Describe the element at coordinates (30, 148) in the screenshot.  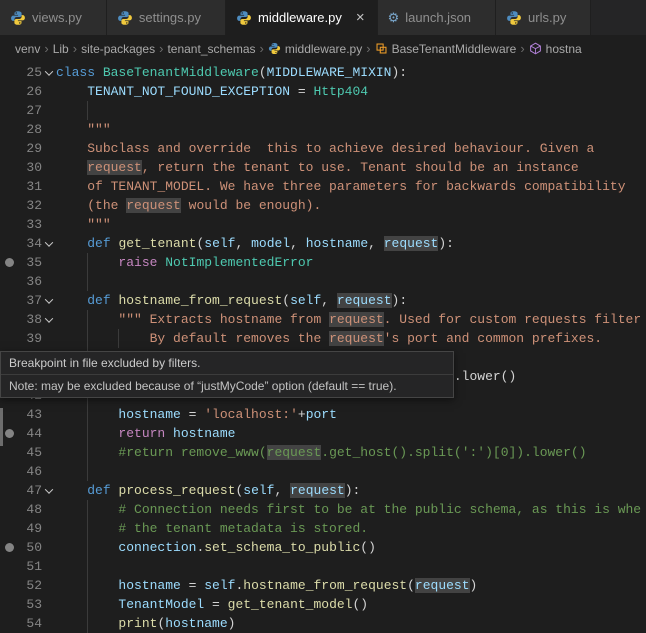
I see `line-number: 29` at that location.